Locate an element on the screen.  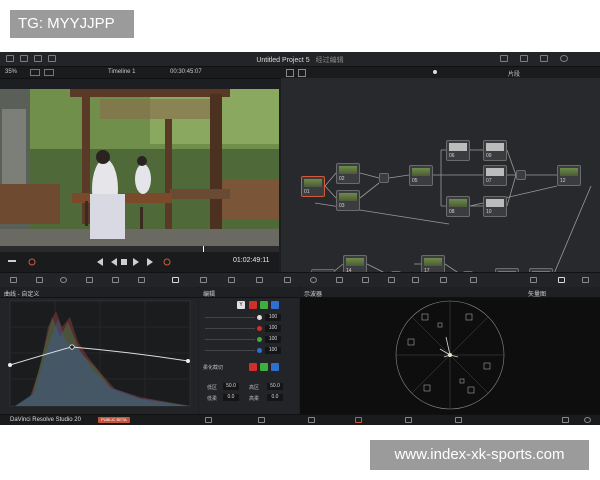
blue-channel-button is located at coordinates (275, 305).